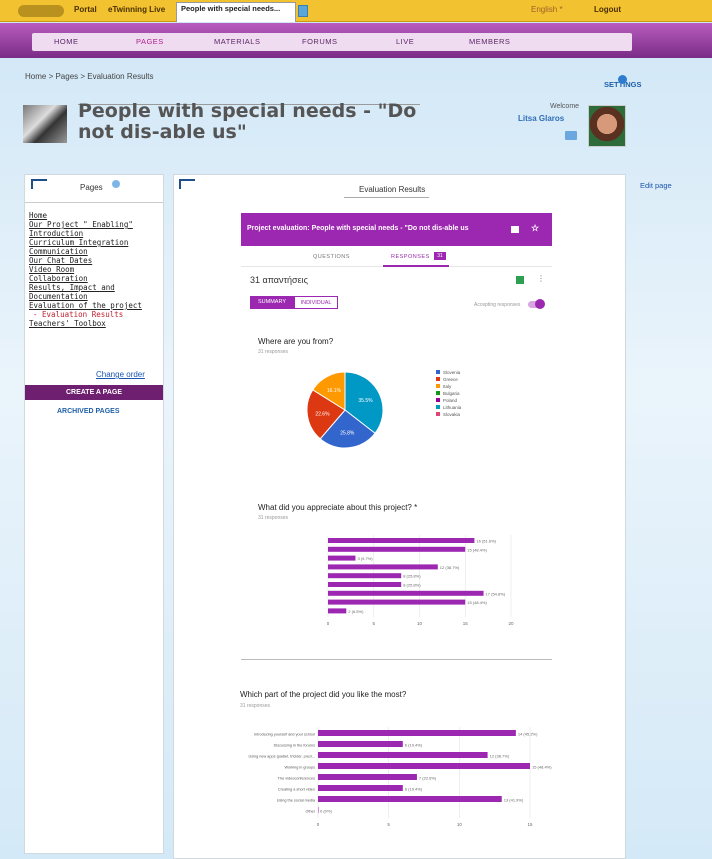  Describe the element at coordinates (94, 233) in the screenshot. I see `sidebar-item: Introduction` at that location.